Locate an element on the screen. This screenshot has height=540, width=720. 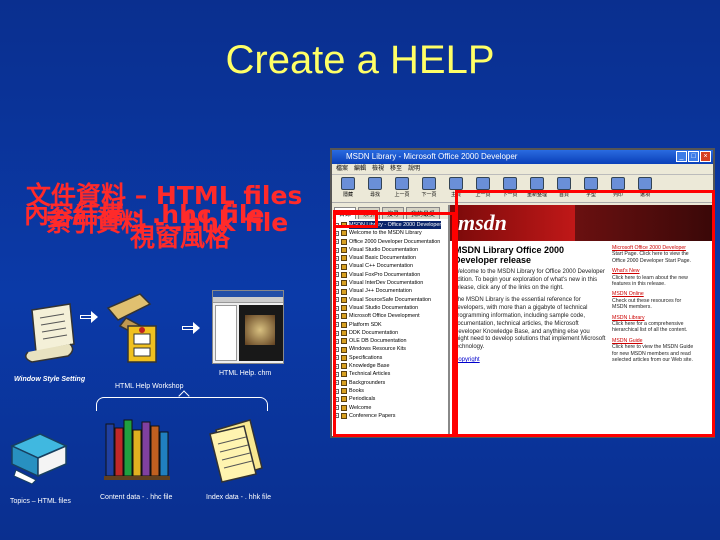
slide-title: Create a HELP is located at coordinates (360, 60).